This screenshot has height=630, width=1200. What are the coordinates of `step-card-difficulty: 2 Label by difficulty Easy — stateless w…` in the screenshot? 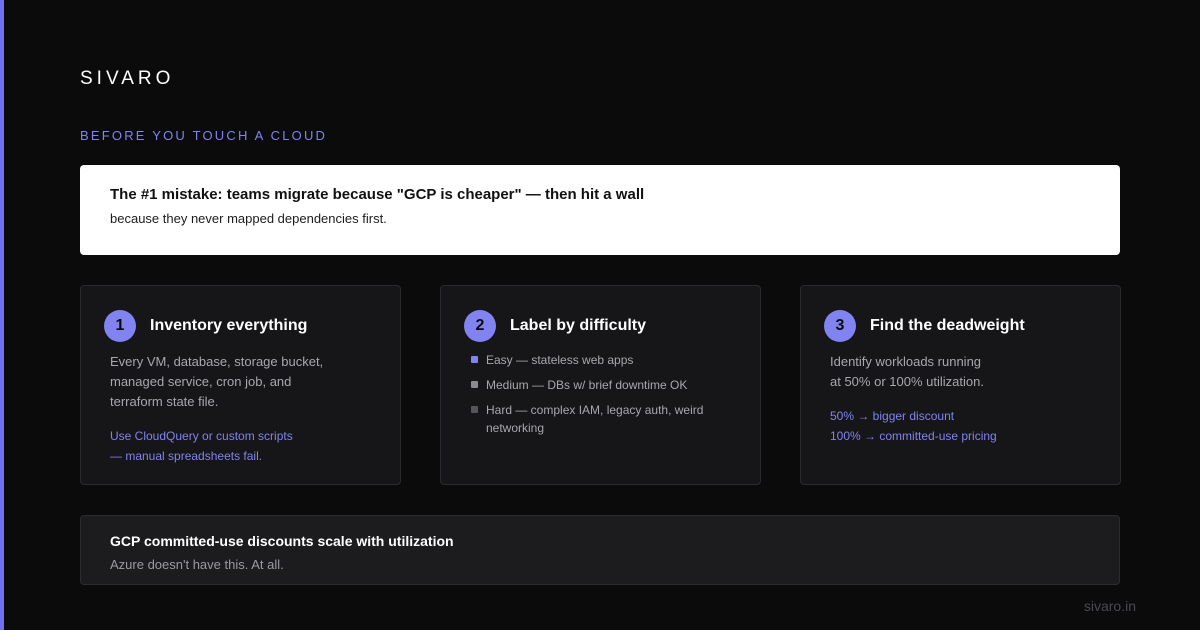 It's located at (600, 385).